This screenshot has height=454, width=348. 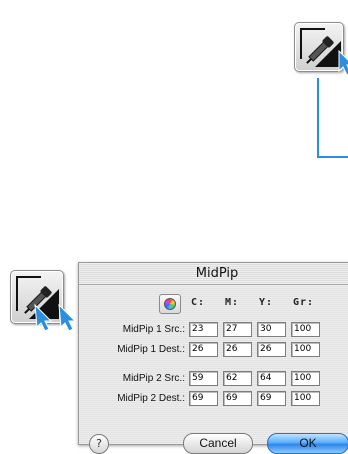 I want to click on midpip-tool-button-left, so click(x=43, y=301).